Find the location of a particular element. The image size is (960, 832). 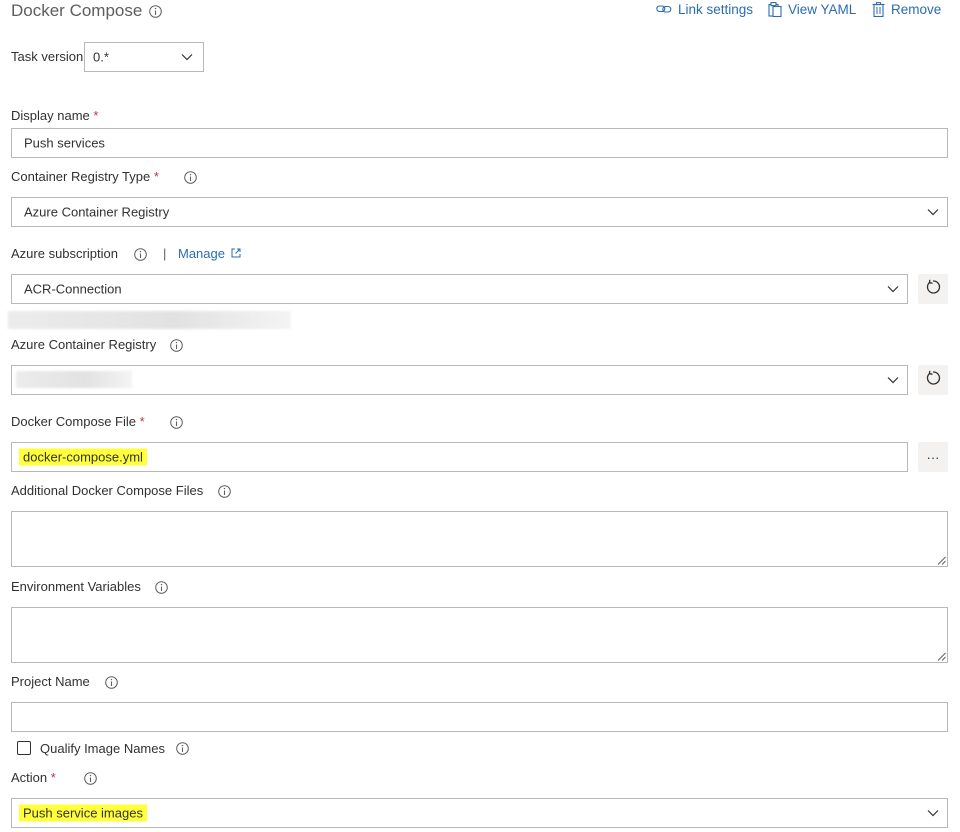

display-name-value: Push services is located at coordinates (64, 143).